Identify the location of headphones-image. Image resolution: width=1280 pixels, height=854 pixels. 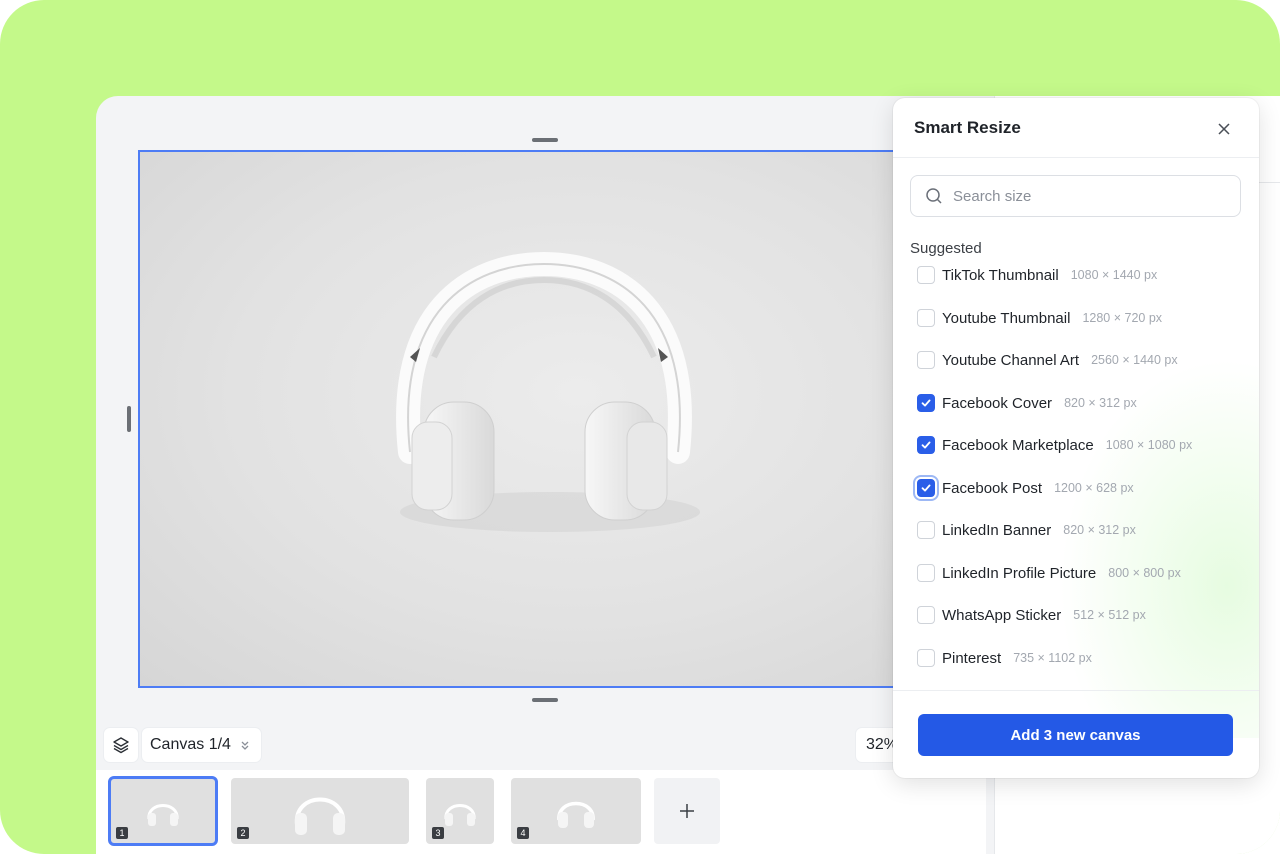
(548, 391).